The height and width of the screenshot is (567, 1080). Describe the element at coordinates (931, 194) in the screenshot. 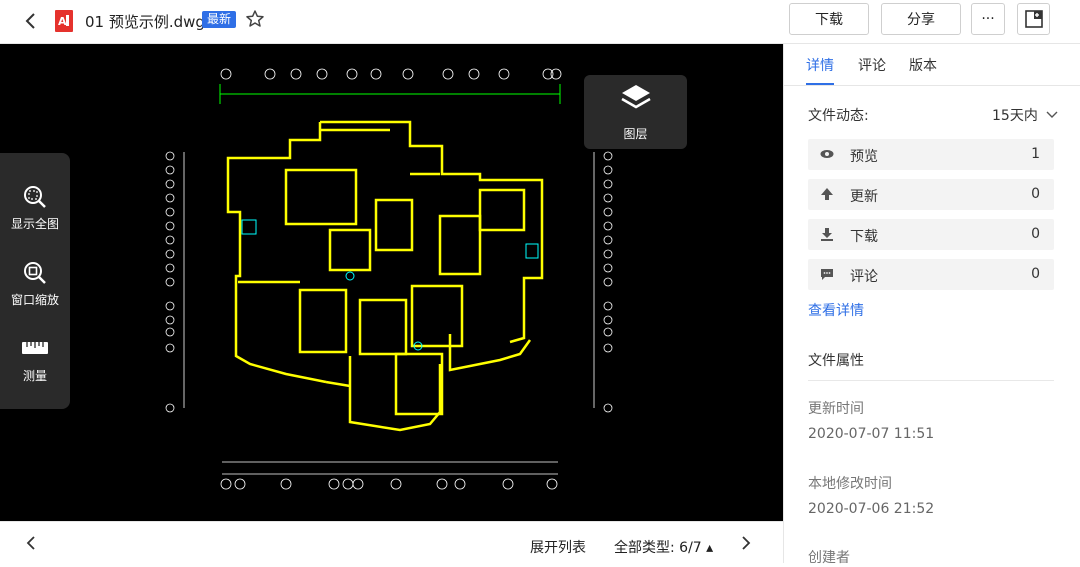

I see `stat-update: 更新 0` at that location.